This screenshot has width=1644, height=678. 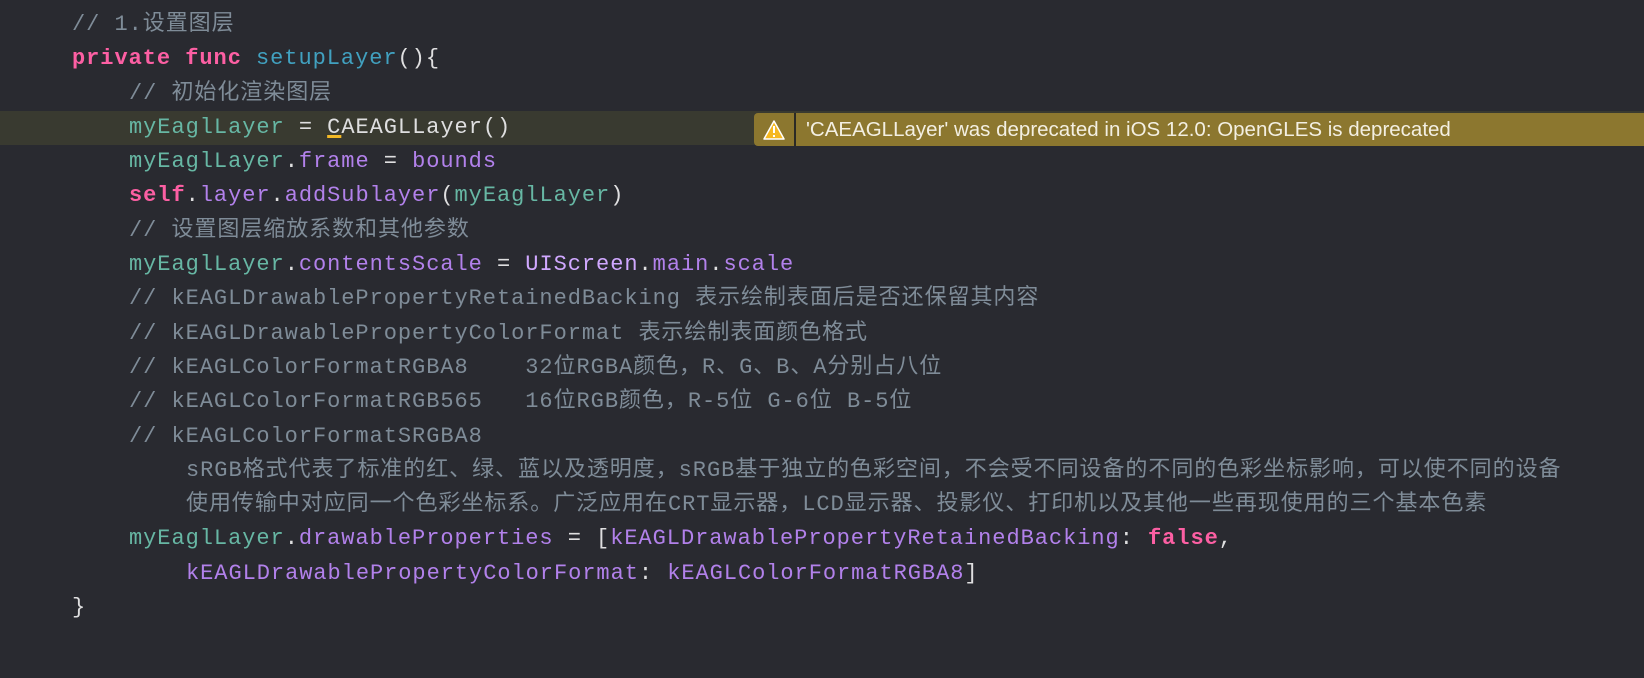 I want to click on code-token: }, so click(x=79, y=608).